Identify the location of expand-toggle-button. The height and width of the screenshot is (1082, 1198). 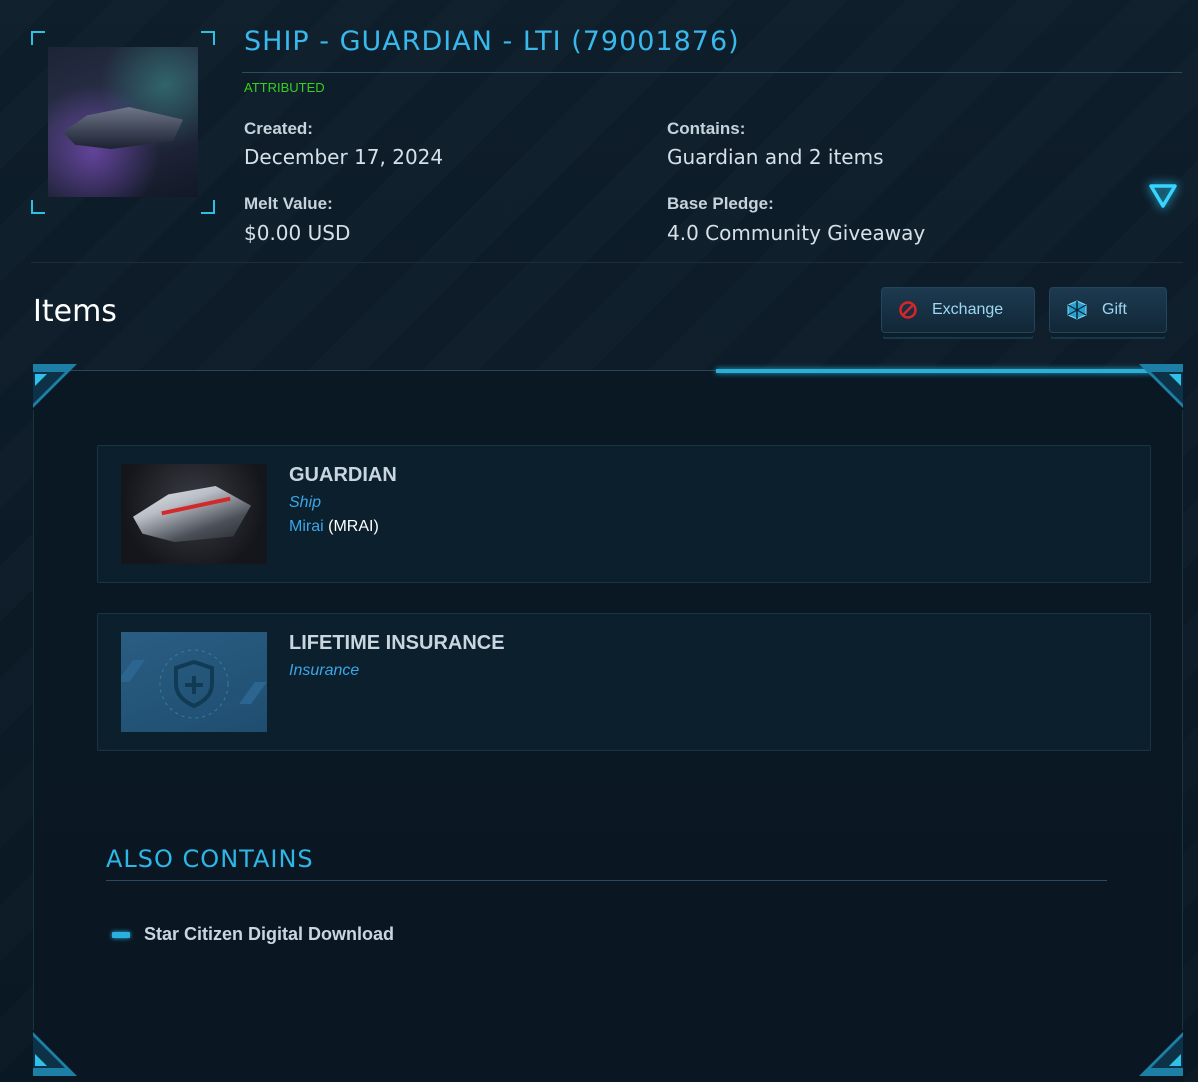
(1163, 196).